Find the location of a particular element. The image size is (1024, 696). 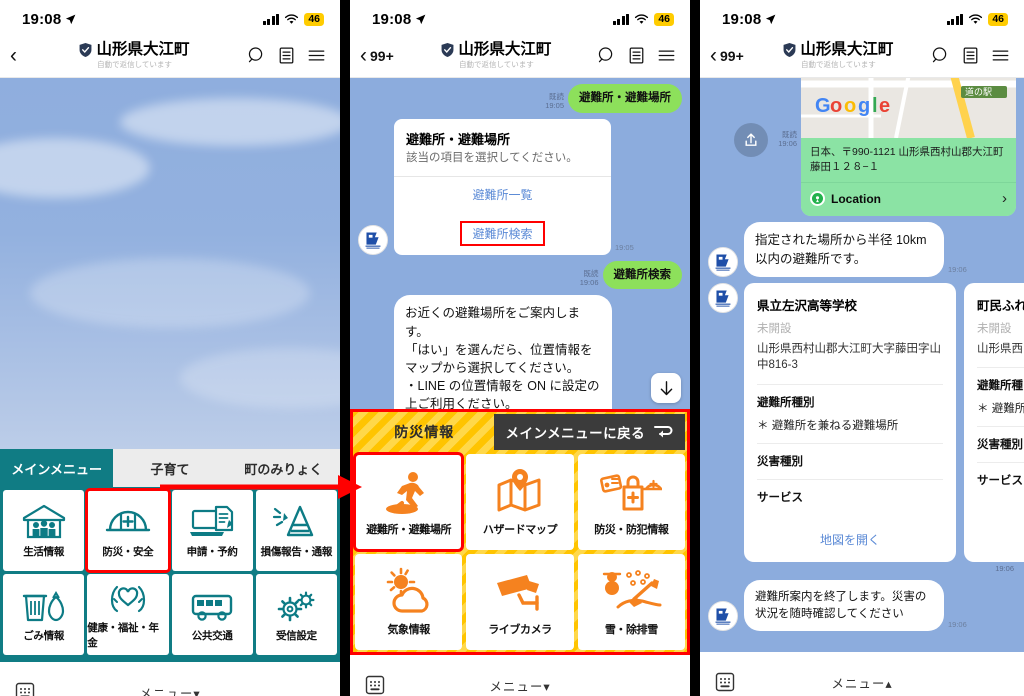

rich-menu-tabs: メインメニュー 子育て 町のみりょく is located at coordinates (170, 468).